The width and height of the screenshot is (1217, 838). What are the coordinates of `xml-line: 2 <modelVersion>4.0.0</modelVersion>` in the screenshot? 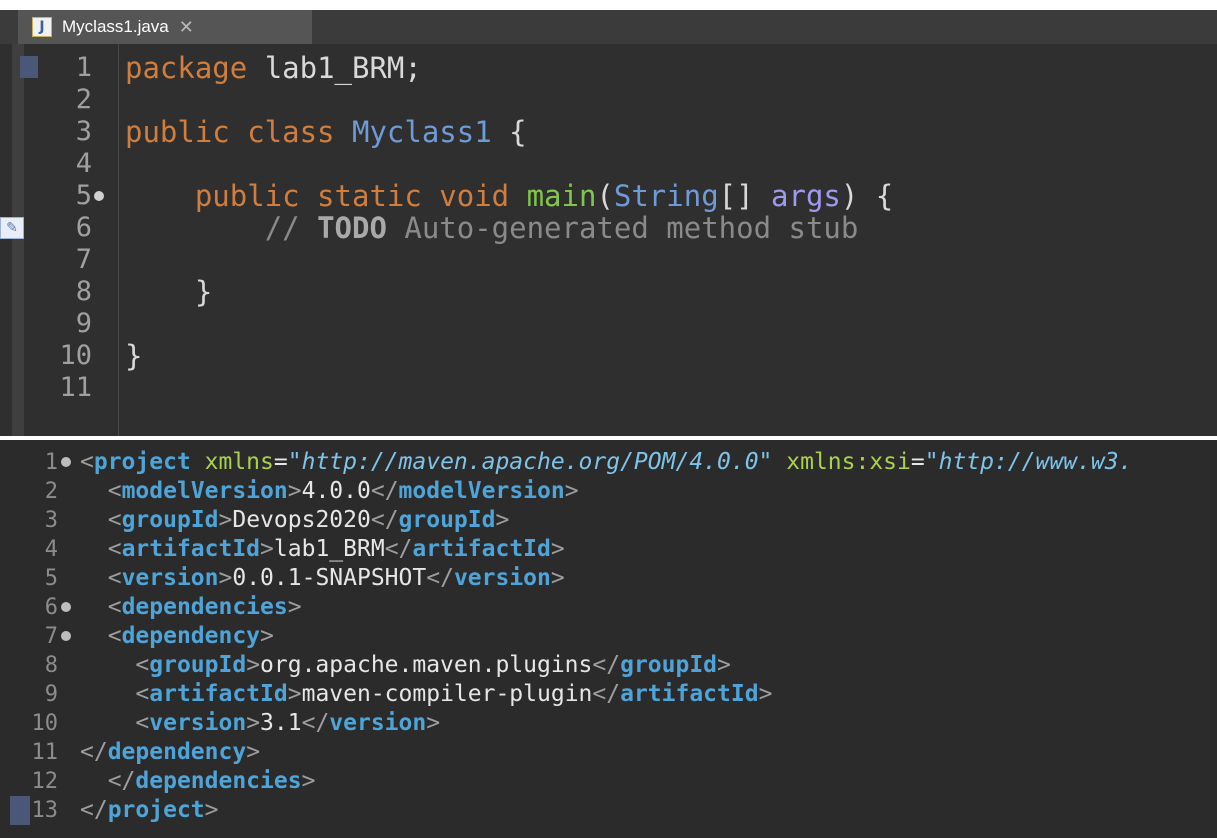 It's located at (608, 491).